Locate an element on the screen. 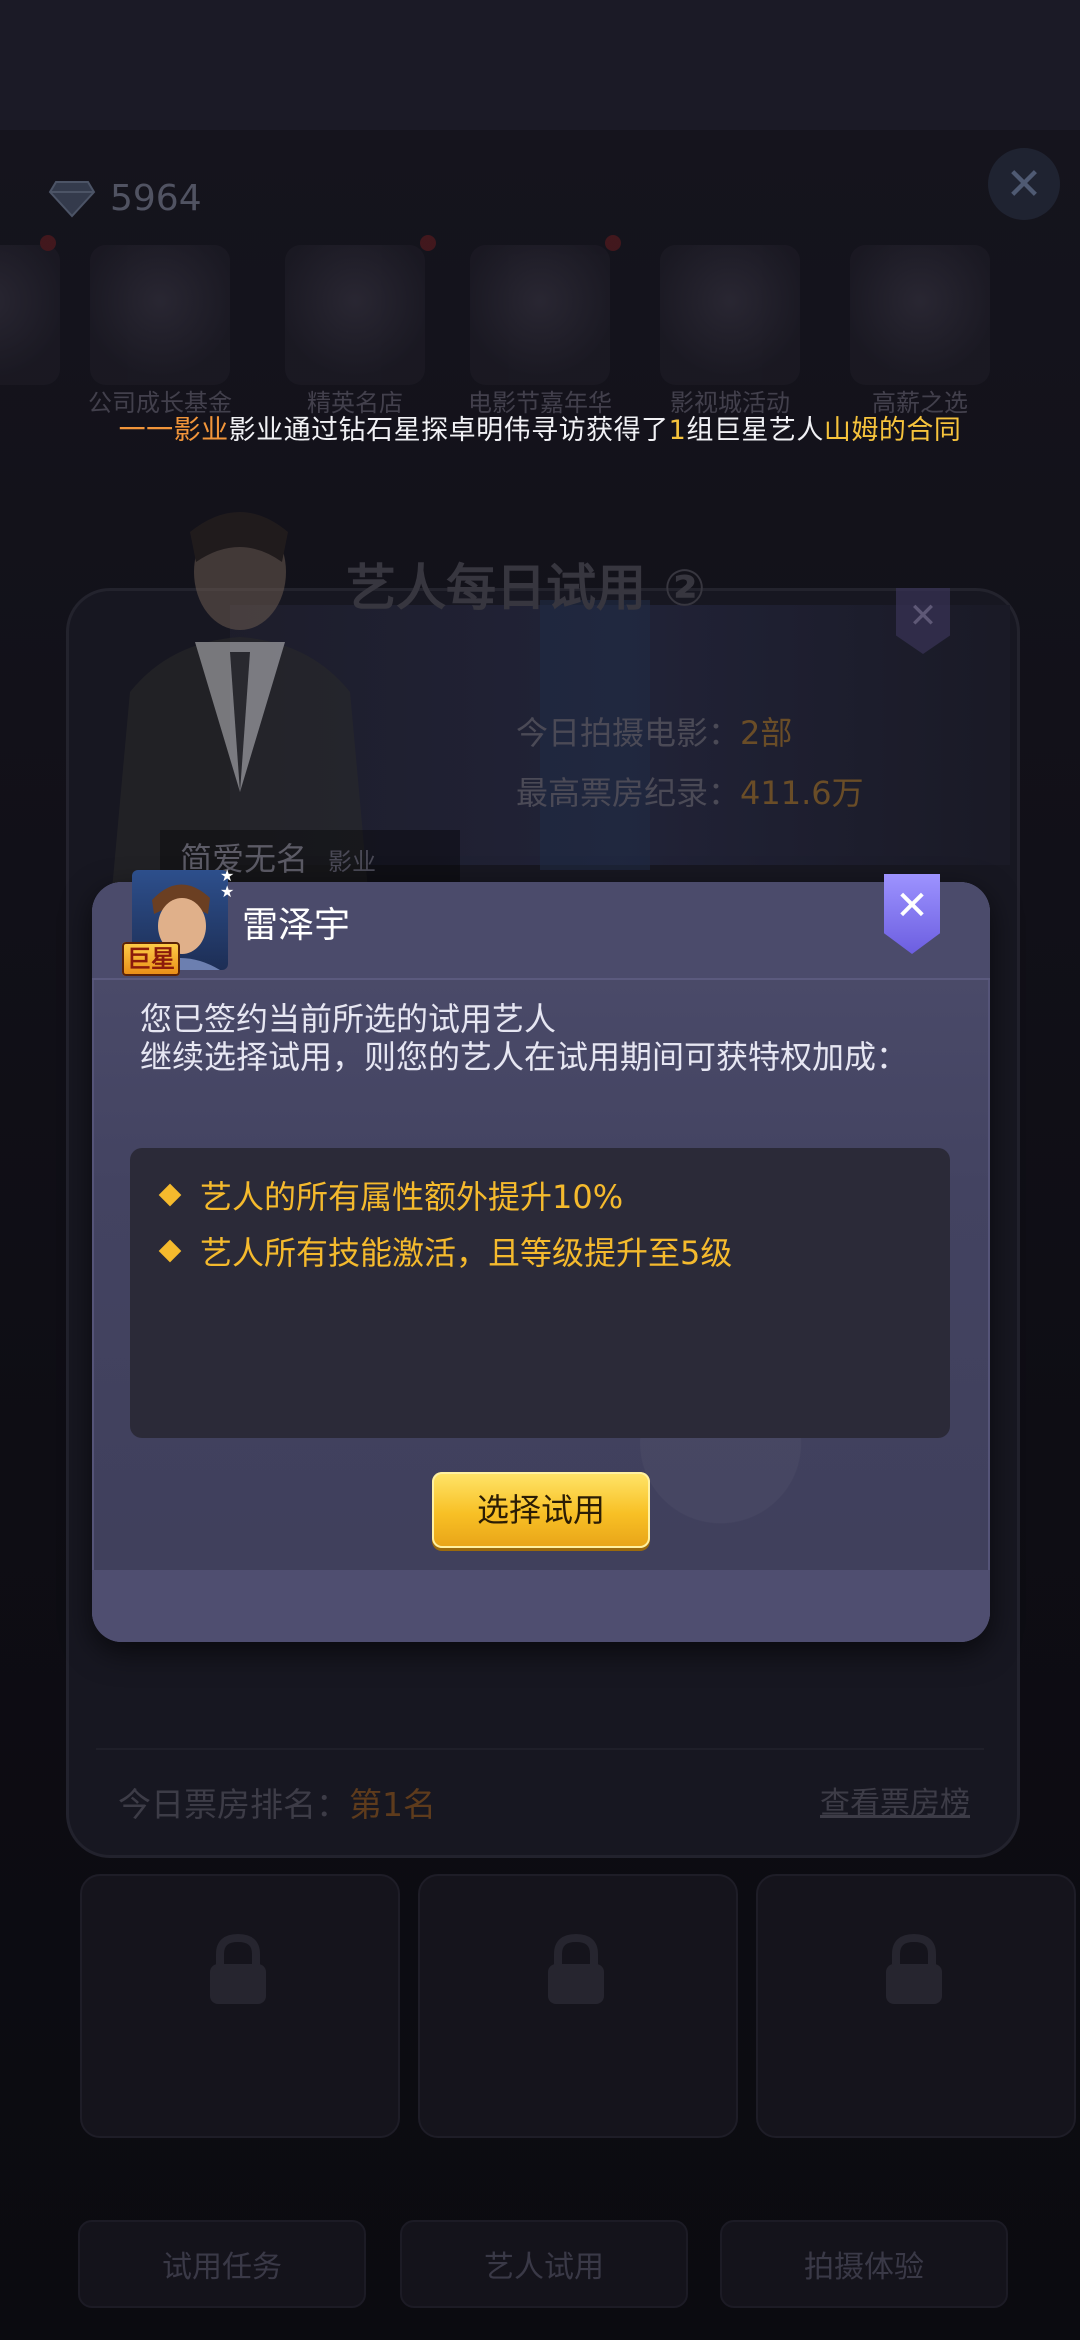 The width and height of the screenshot is (1080, 2340). dialog-description: 您已签约当前所选的试用艺人 继续选择试用，则您的艺人在试用期间可获特权加成： is located at coordinates (550, 1038).